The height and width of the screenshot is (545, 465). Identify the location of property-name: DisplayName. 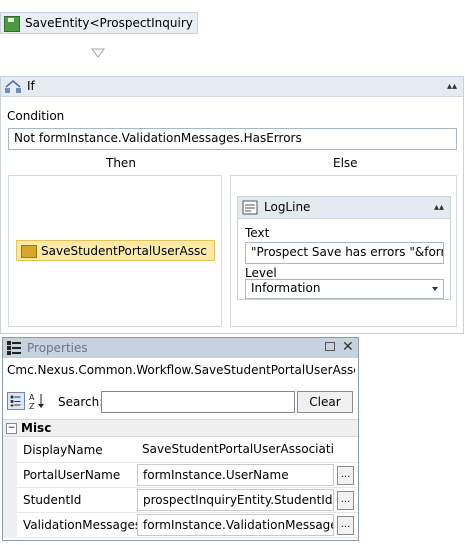
(63, 450).